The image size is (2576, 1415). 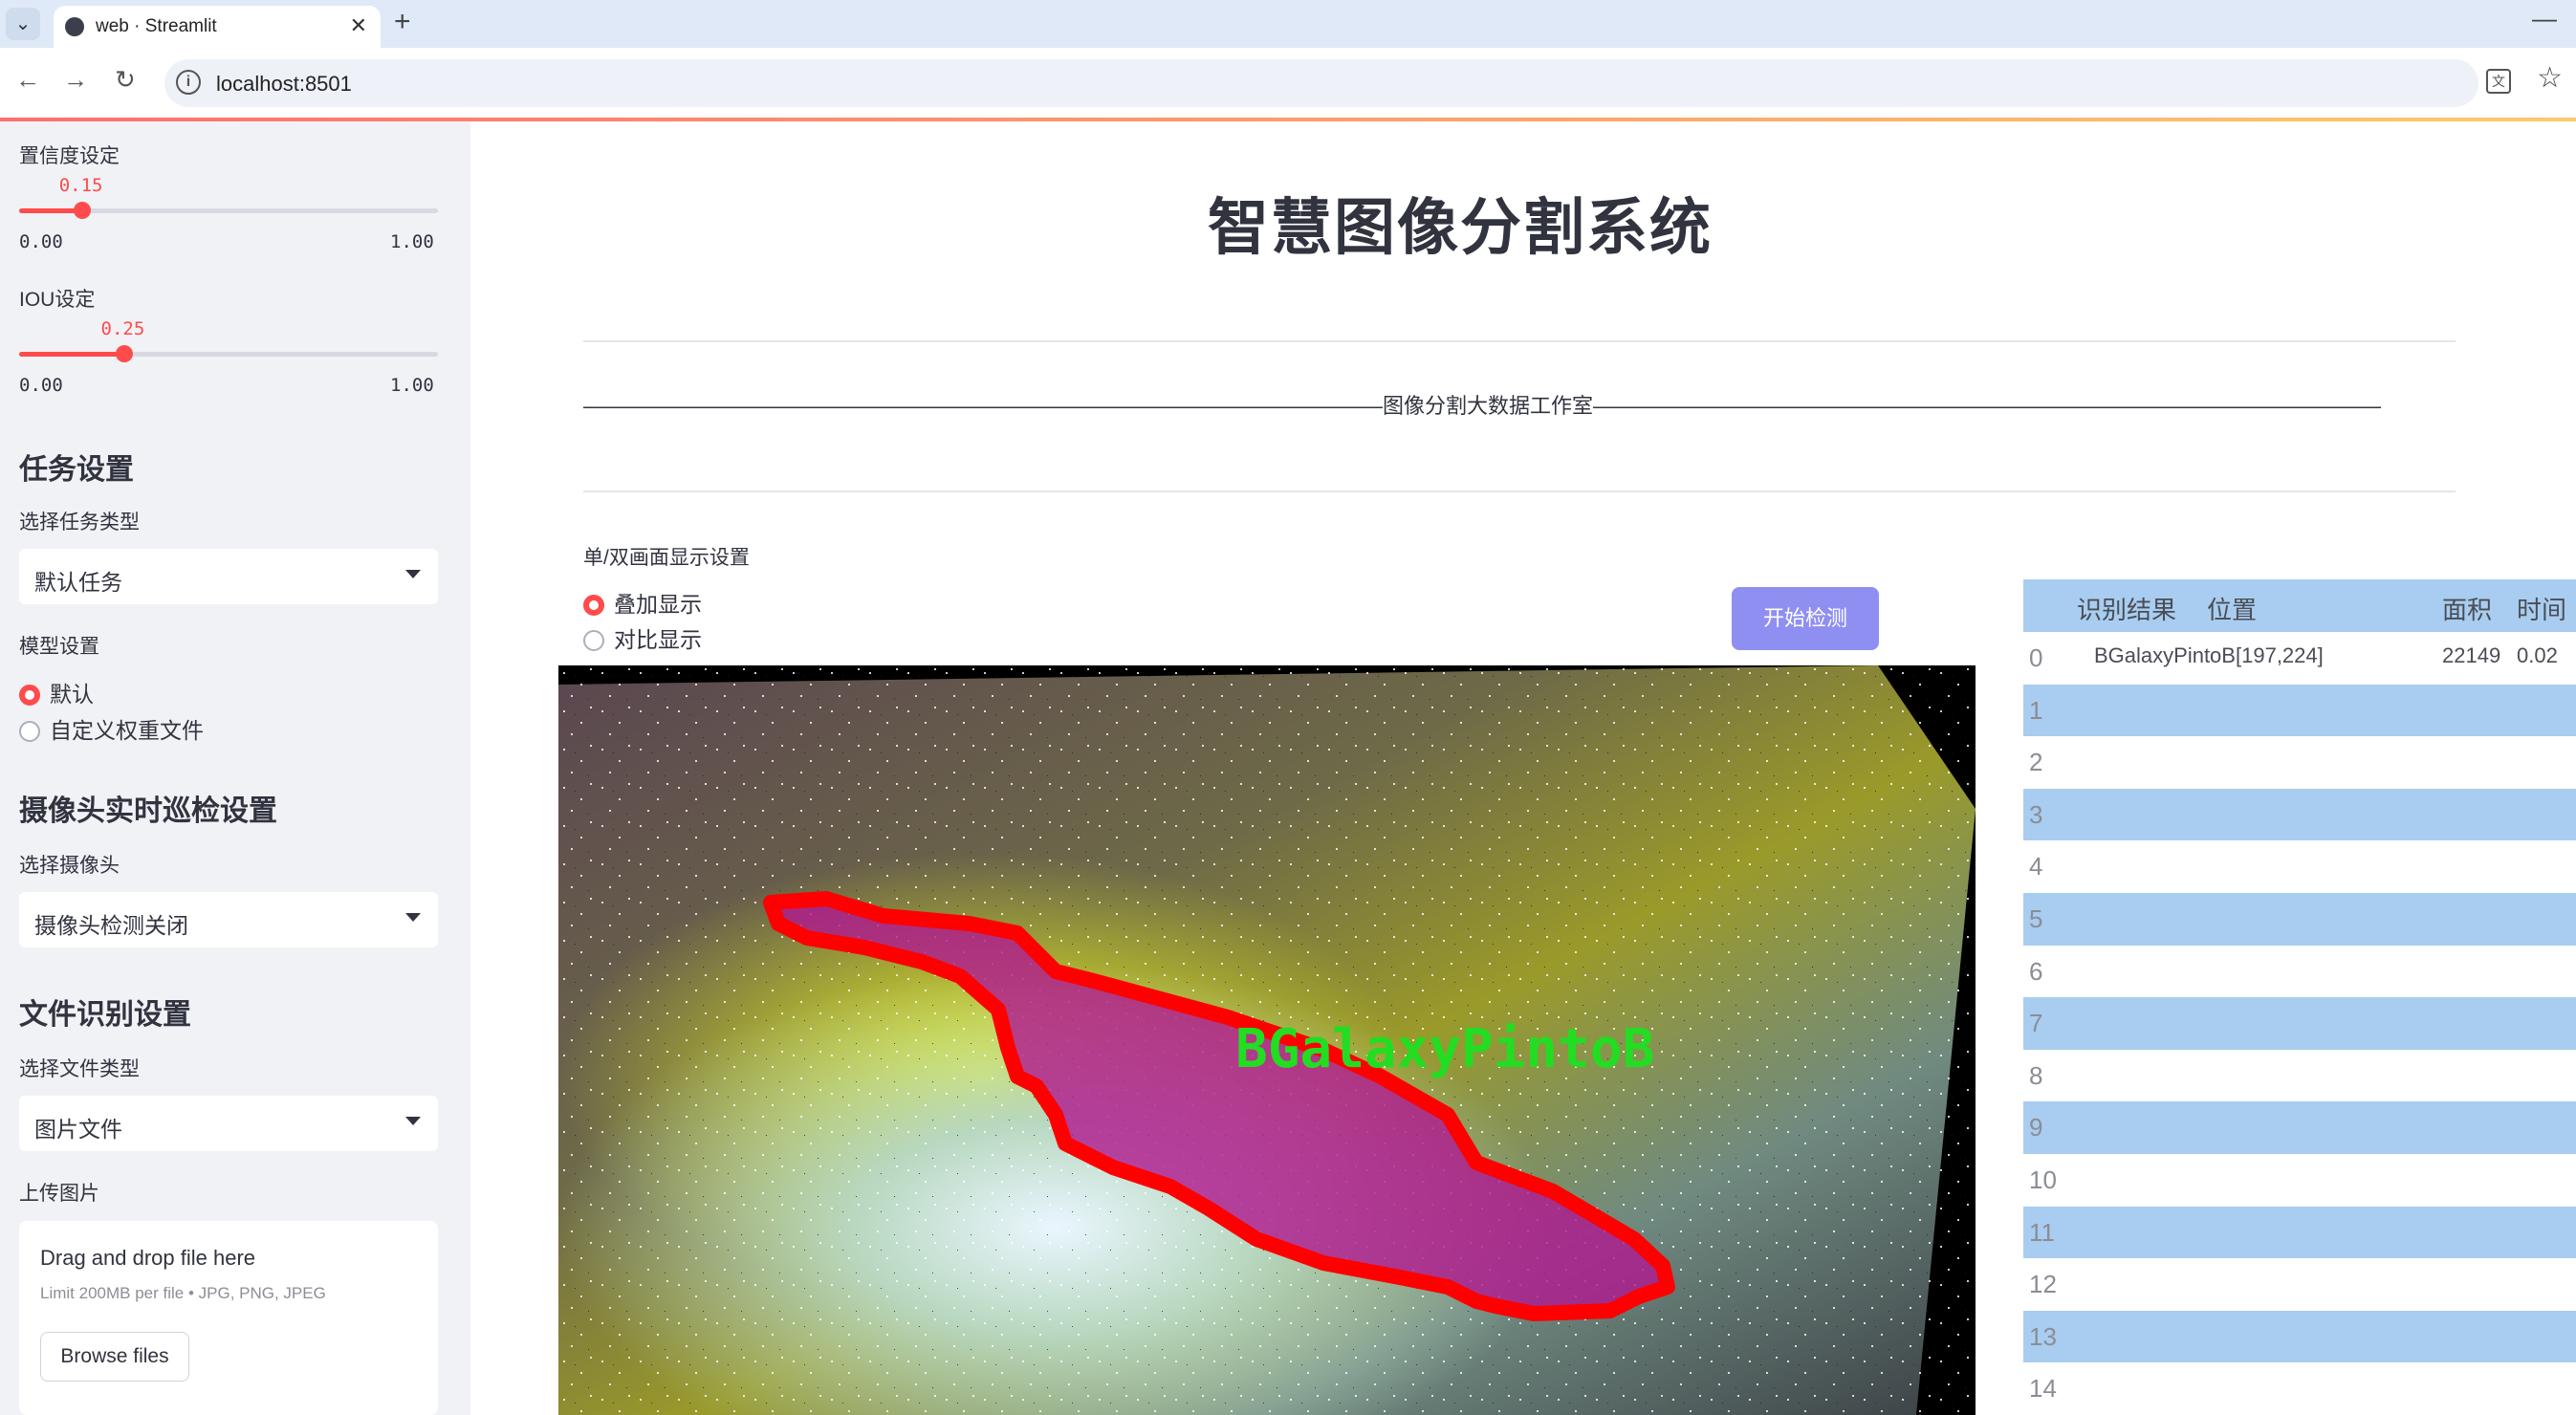 What do you see at coordinates (666, 558) in the screenshot?
I see `display-mode-label: 单/双画面显示设置` at bounding box center [666, 558].